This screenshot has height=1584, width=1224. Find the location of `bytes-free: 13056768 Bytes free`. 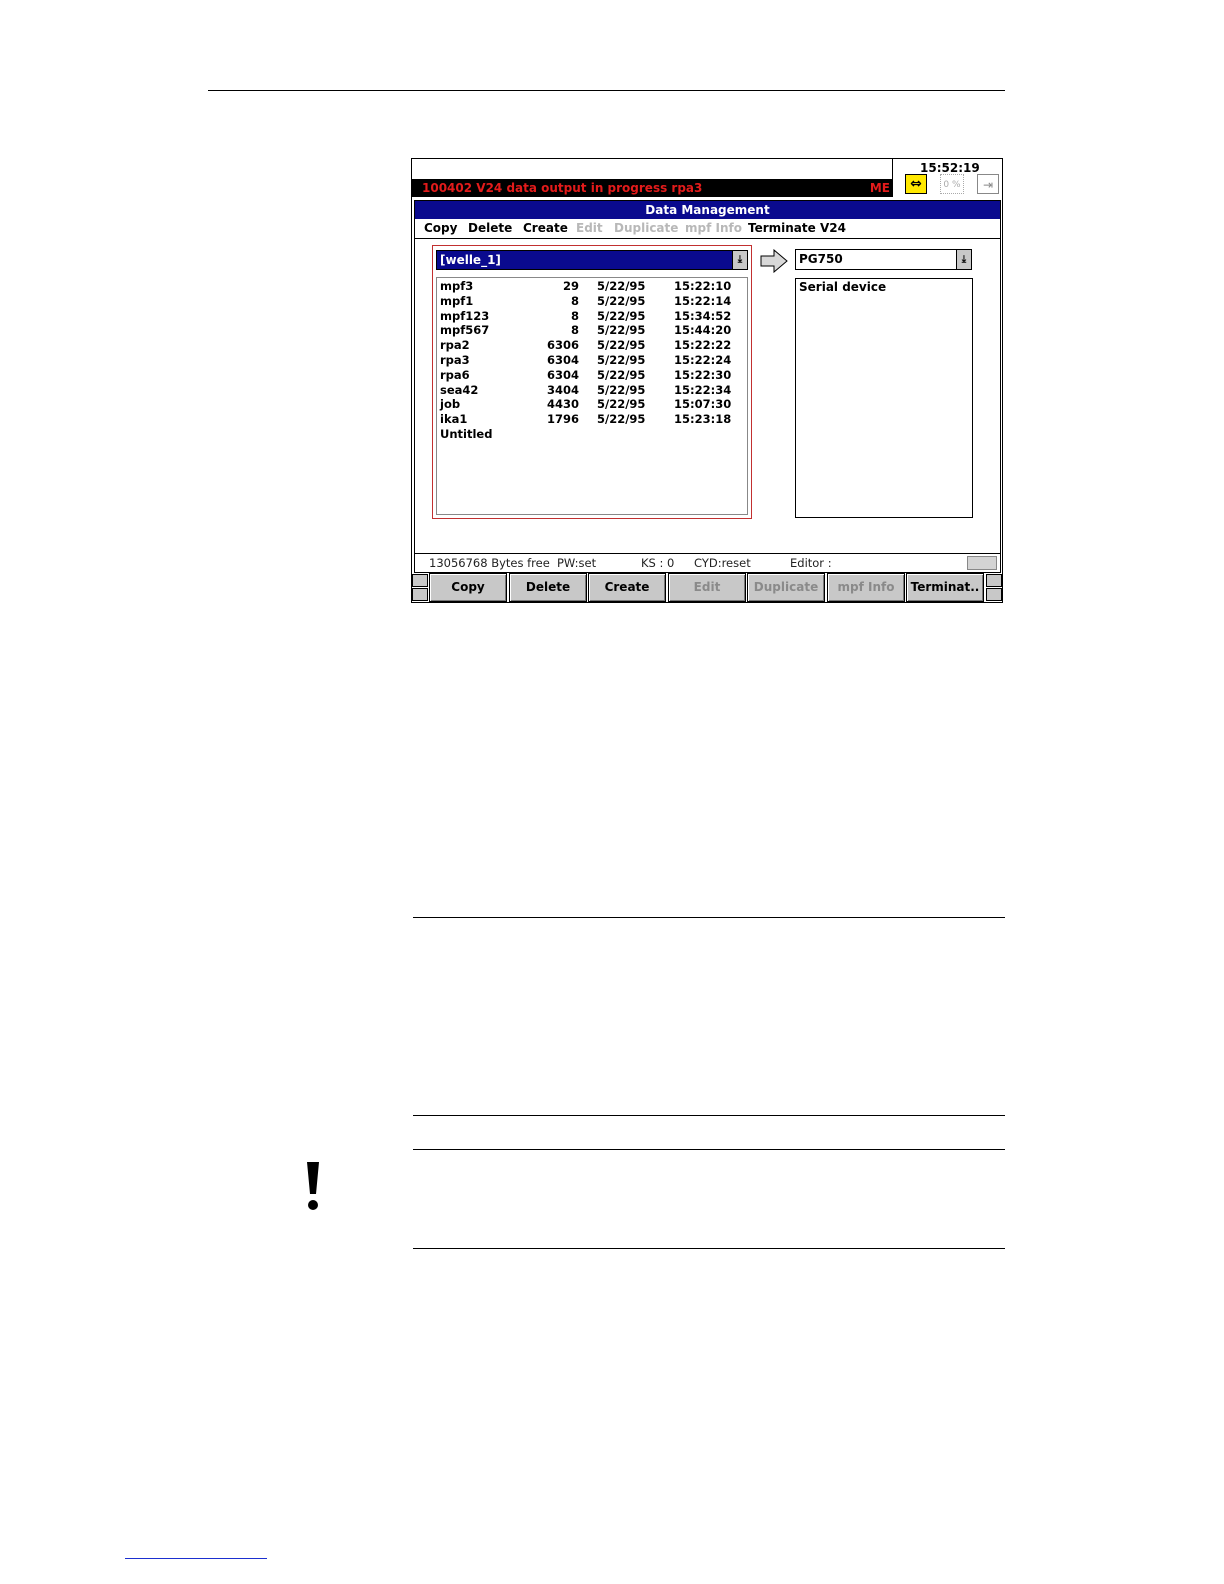

bytes-free: 13056768 Bytes free is located at coordinates (489, 563).